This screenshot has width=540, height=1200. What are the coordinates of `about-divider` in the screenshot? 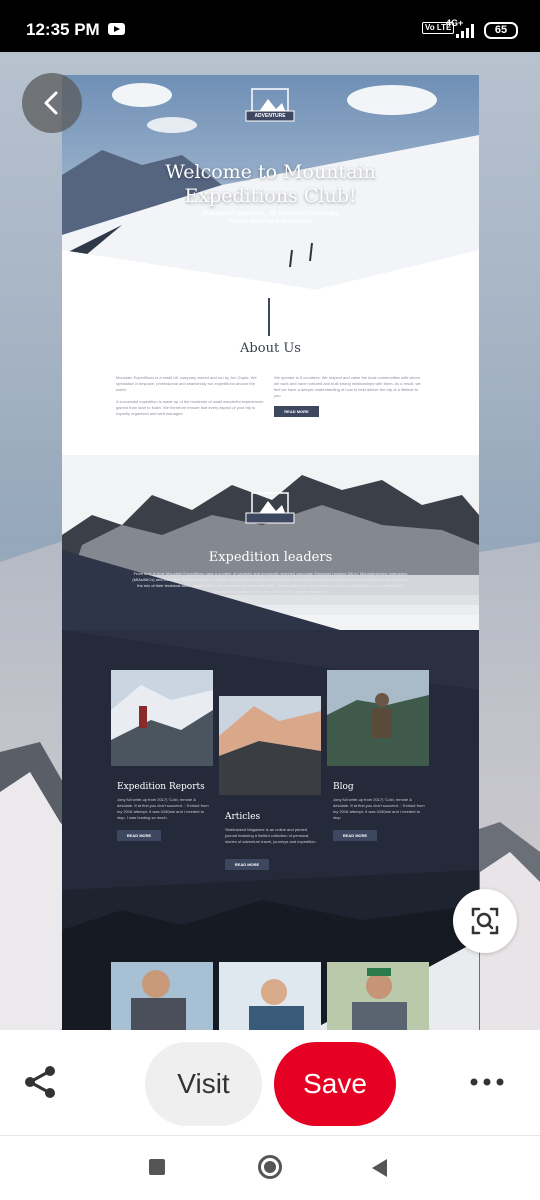 It's located at (269, 317).